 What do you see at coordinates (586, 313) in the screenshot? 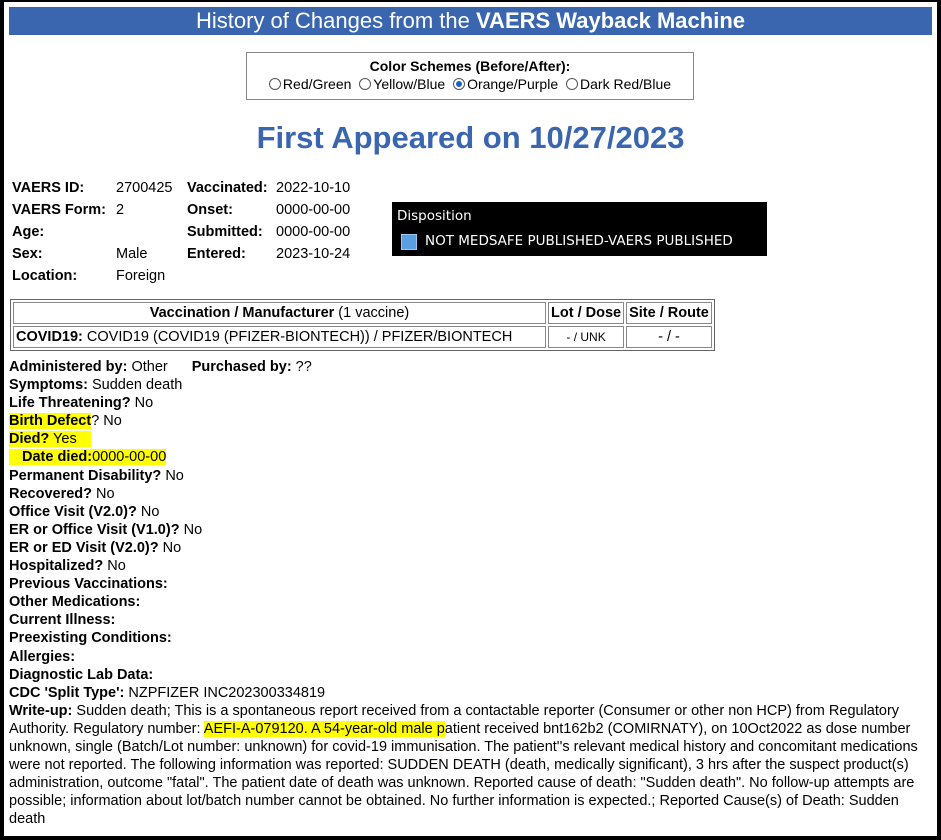
I see `lot-dose-column-header: Lot / Dose` at bounding box center [586, 313].